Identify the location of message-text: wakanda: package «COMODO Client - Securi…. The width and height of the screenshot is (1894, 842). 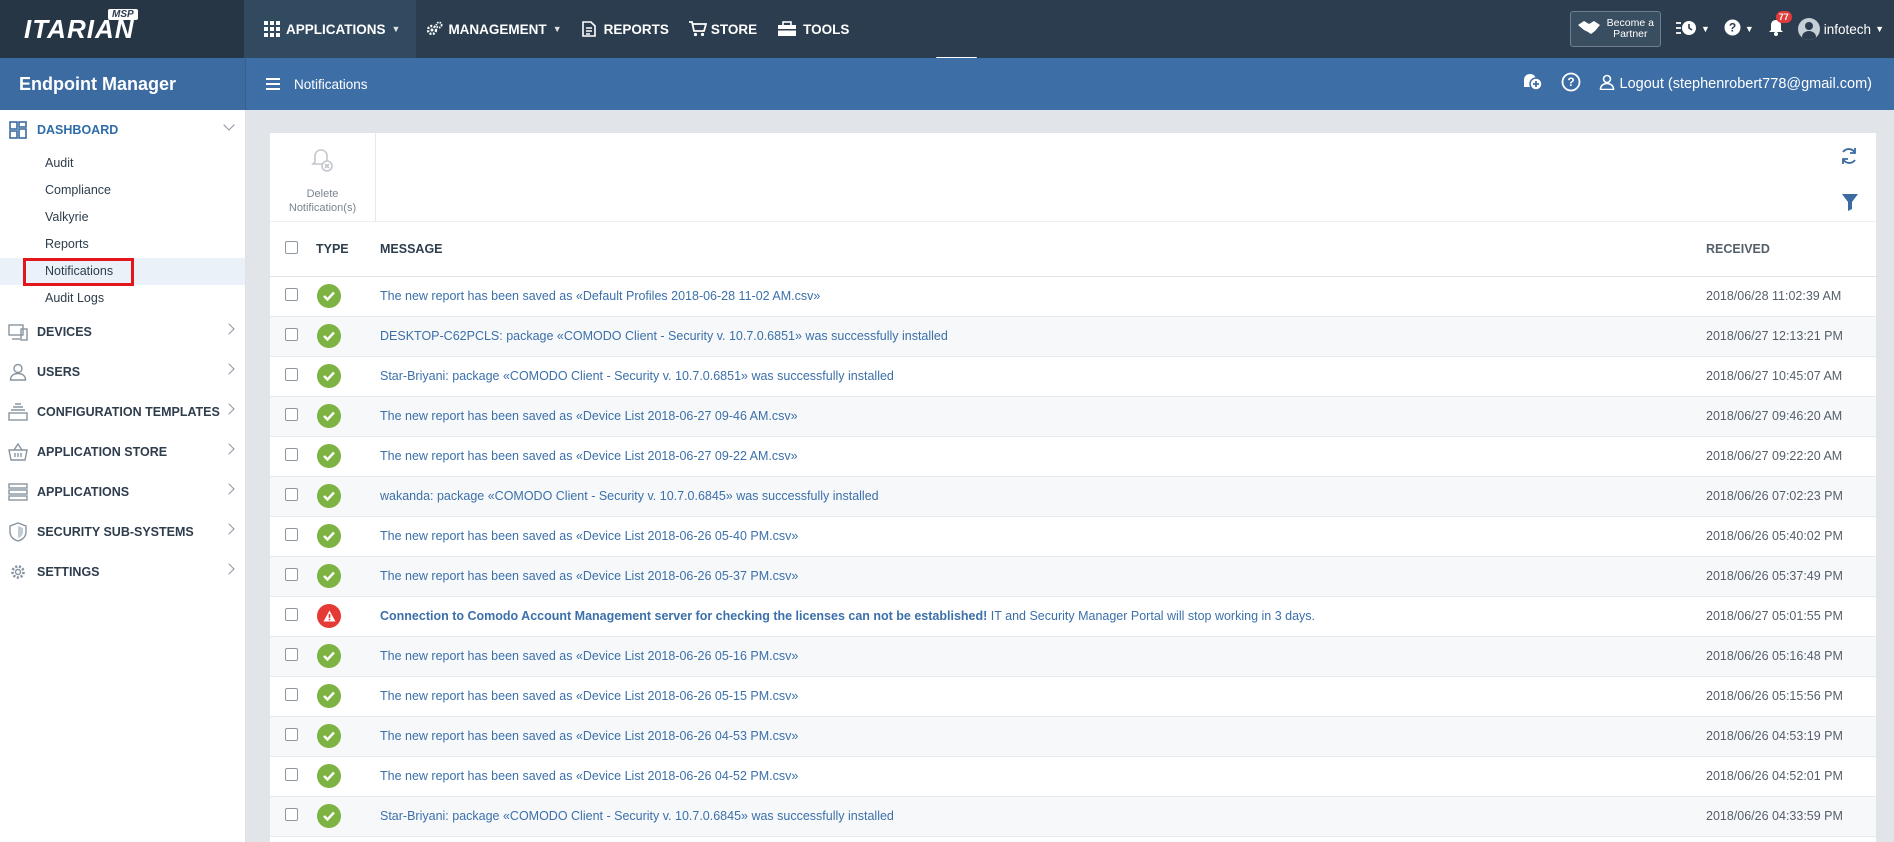
(629, 496).